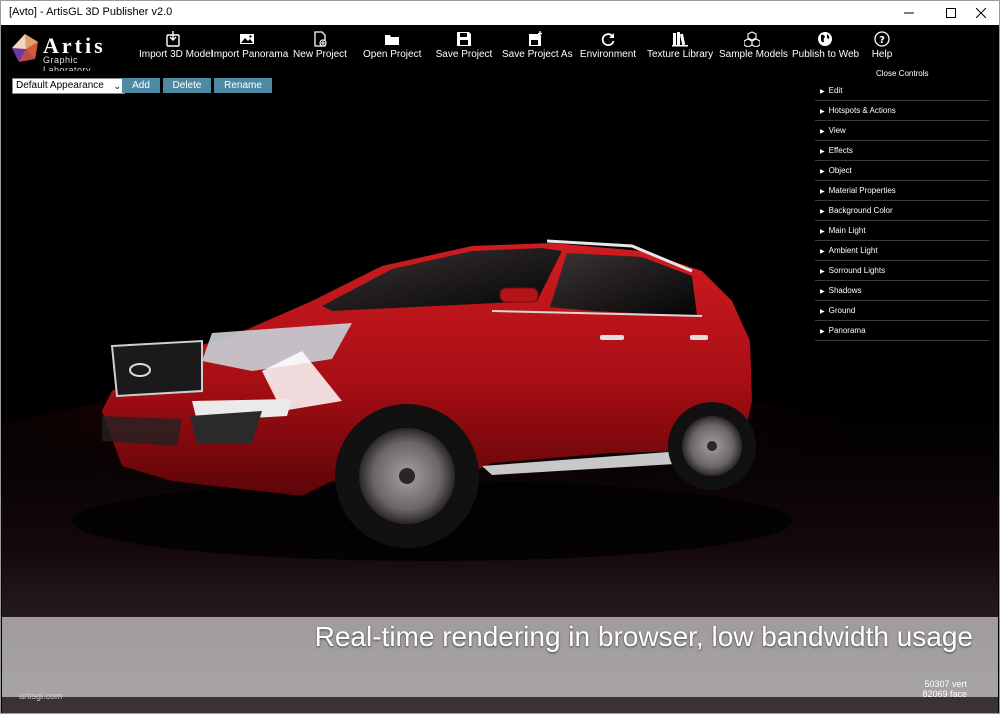 This screenshot has height=714, width=1000. What do you see at coordinates (67, 53) in the screenshot?
I see `artis-logo: Artis Graphic Laboratory` at bounding box center [67, 53].